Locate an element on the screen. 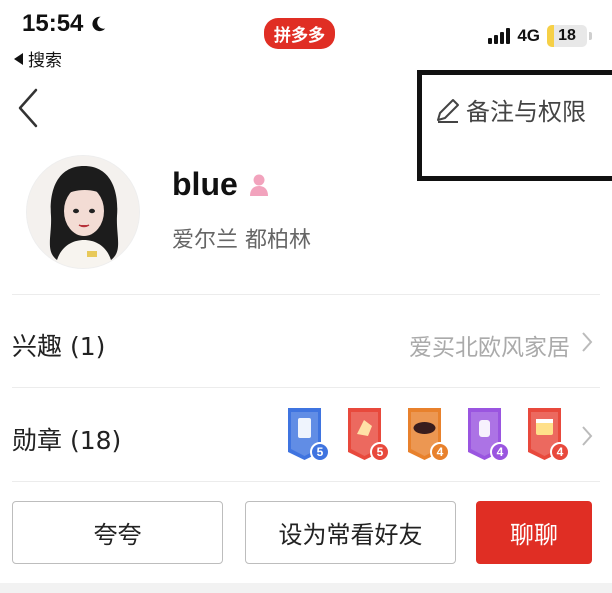 The image size is (612, 593). profile-name: blue is located at coordinates (205, 184).